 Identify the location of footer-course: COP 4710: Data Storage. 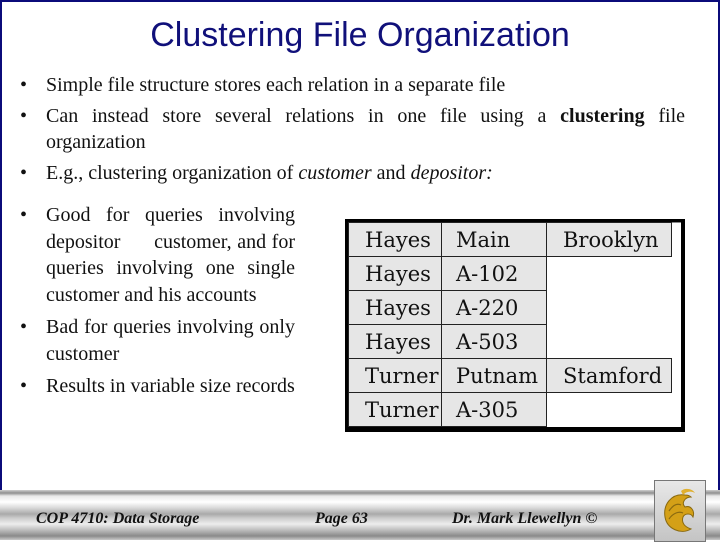
(118, 518).